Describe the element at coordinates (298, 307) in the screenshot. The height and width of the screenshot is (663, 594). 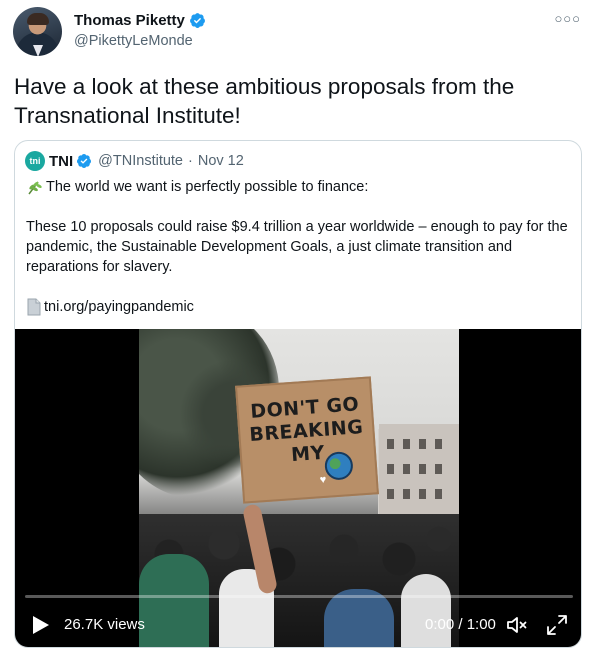
I see `quoted-link-row: tni.org/payingpandemic` at that location.